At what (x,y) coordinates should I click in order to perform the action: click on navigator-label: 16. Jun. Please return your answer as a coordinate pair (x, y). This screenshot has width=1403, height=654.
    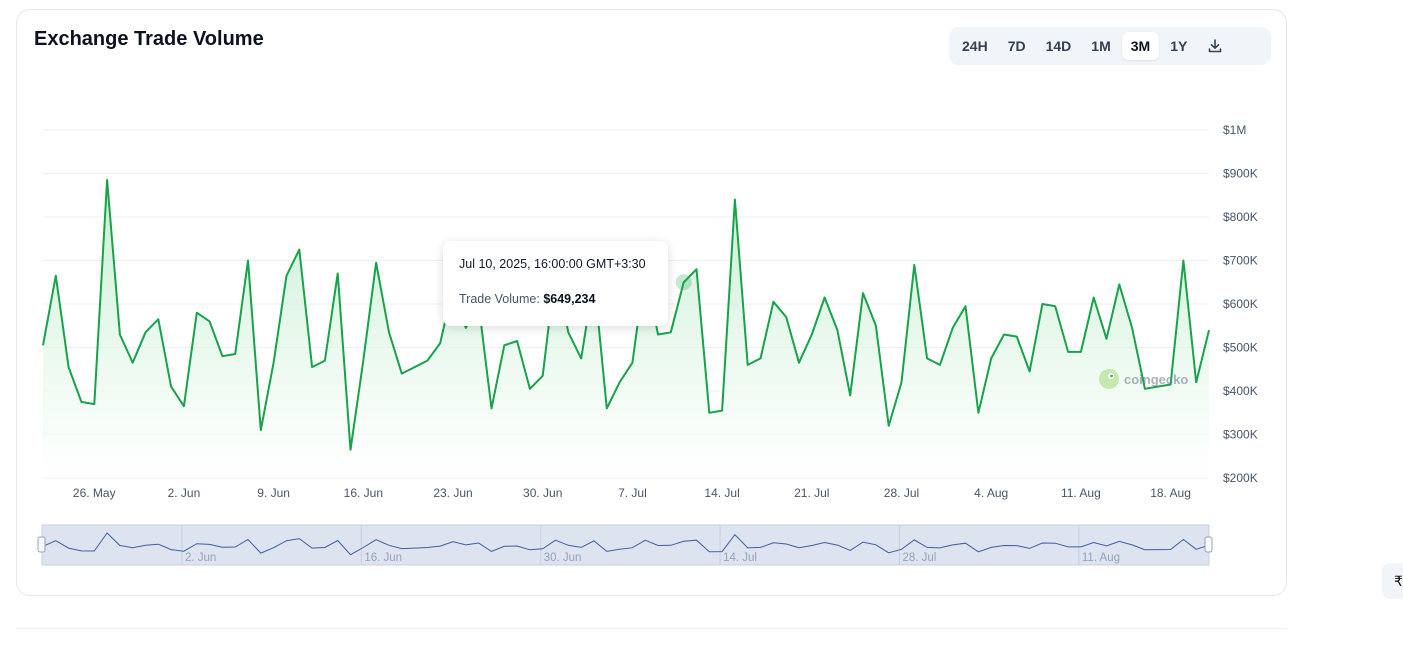
    Looking at the image, I should click on (383, 558).